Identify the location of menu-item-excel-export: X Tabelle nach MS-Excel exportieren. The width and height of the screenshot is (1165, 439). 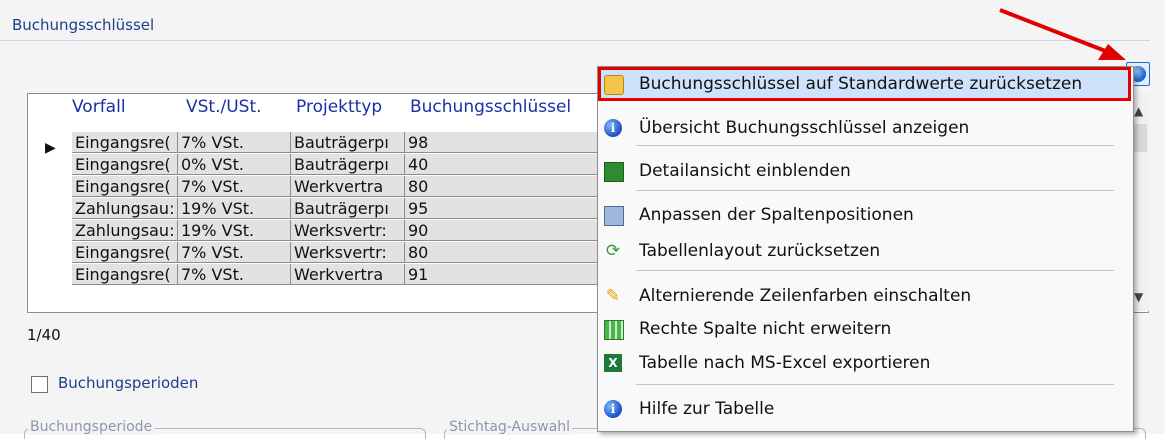
(865, 363).